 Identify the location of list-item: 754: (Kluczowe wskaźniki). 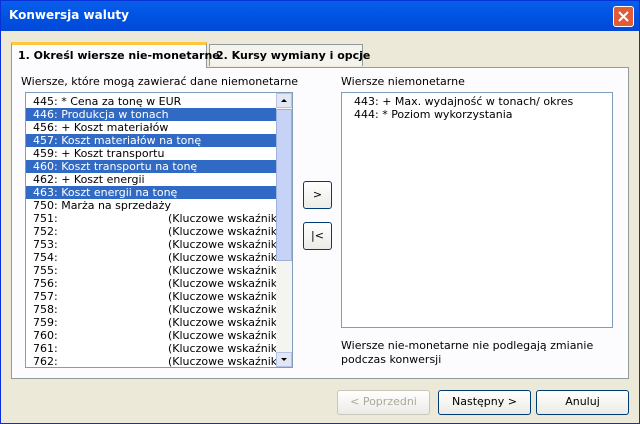
(159, 257).